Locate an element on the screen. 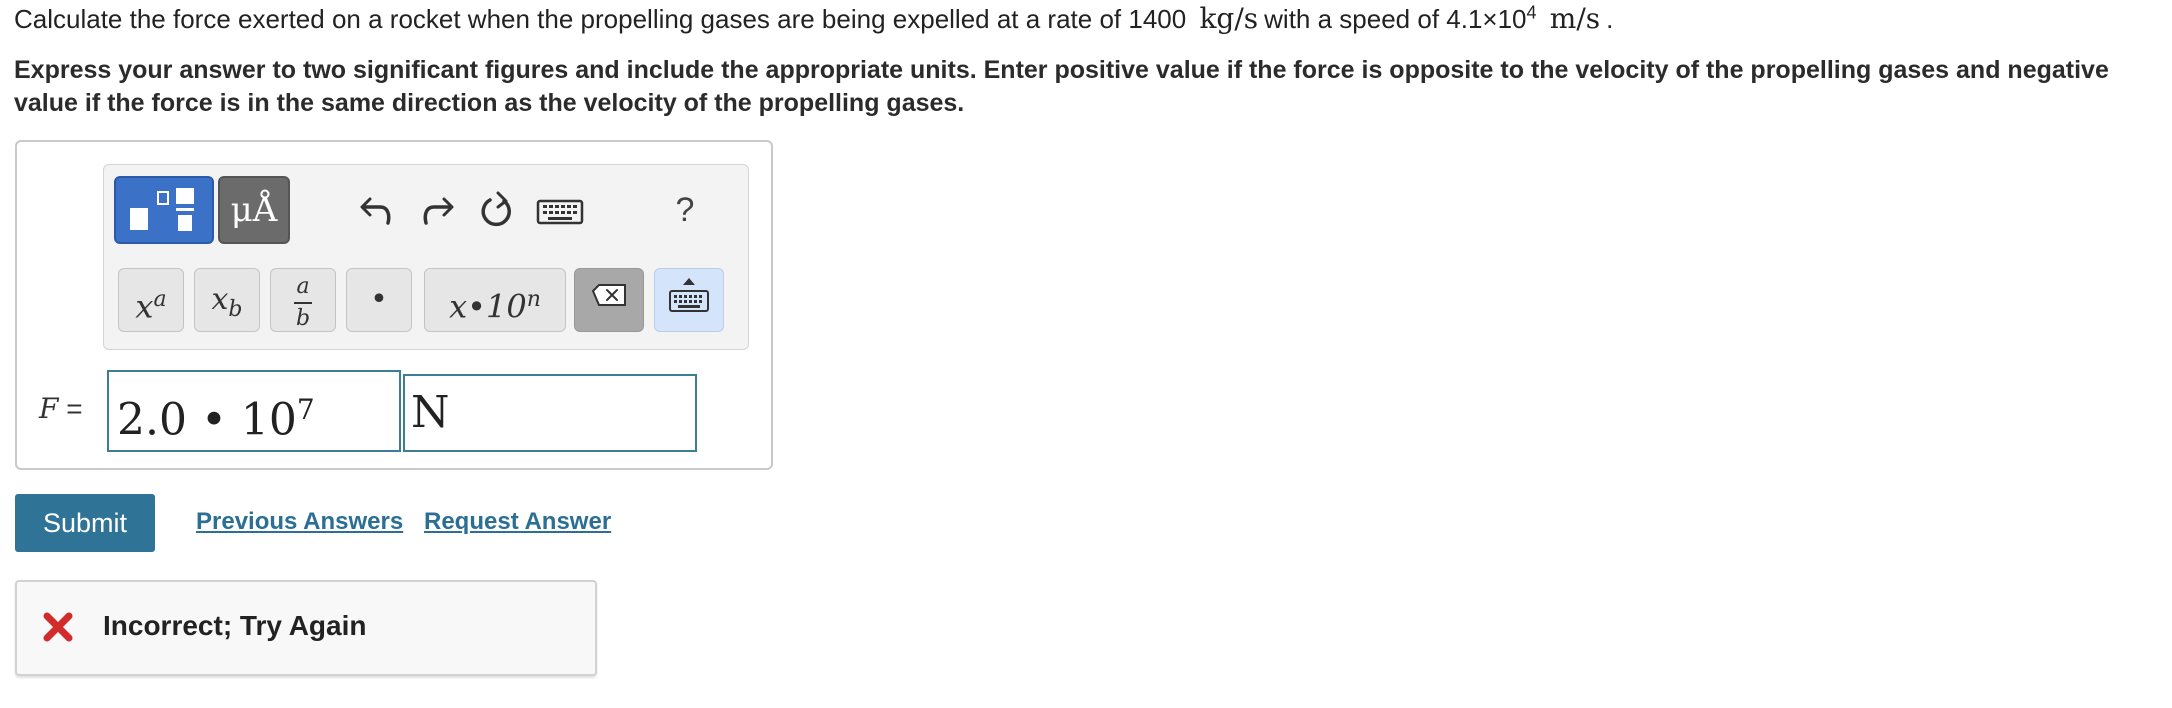  request-answer-link: Request Answer is located at coordinates (517, 522).